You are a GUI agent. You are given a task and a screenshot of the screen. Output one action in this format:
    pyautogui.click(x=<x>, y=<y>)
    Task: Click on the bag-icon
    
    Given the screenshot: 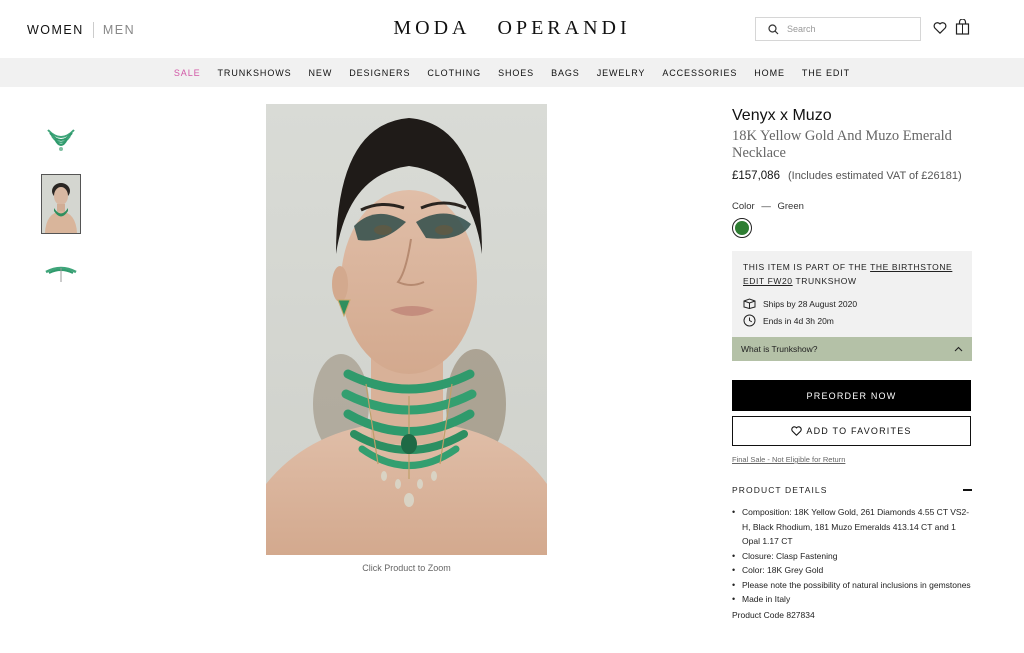 What is the action you would take?
    pyautogui.click(x=962, y=27)
    